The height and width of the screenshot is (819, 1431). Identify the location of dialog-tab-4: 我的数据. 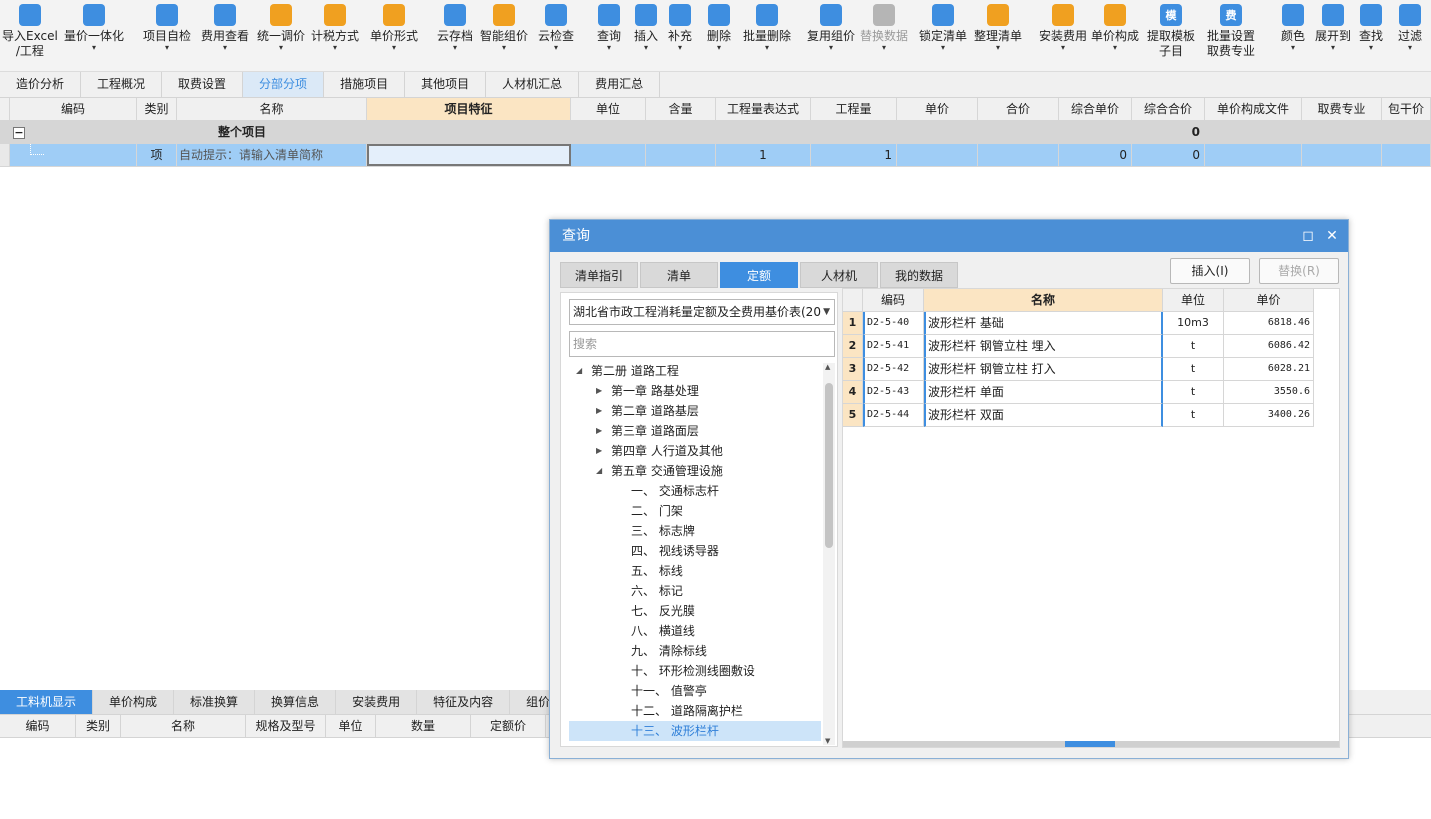
(919, 275).